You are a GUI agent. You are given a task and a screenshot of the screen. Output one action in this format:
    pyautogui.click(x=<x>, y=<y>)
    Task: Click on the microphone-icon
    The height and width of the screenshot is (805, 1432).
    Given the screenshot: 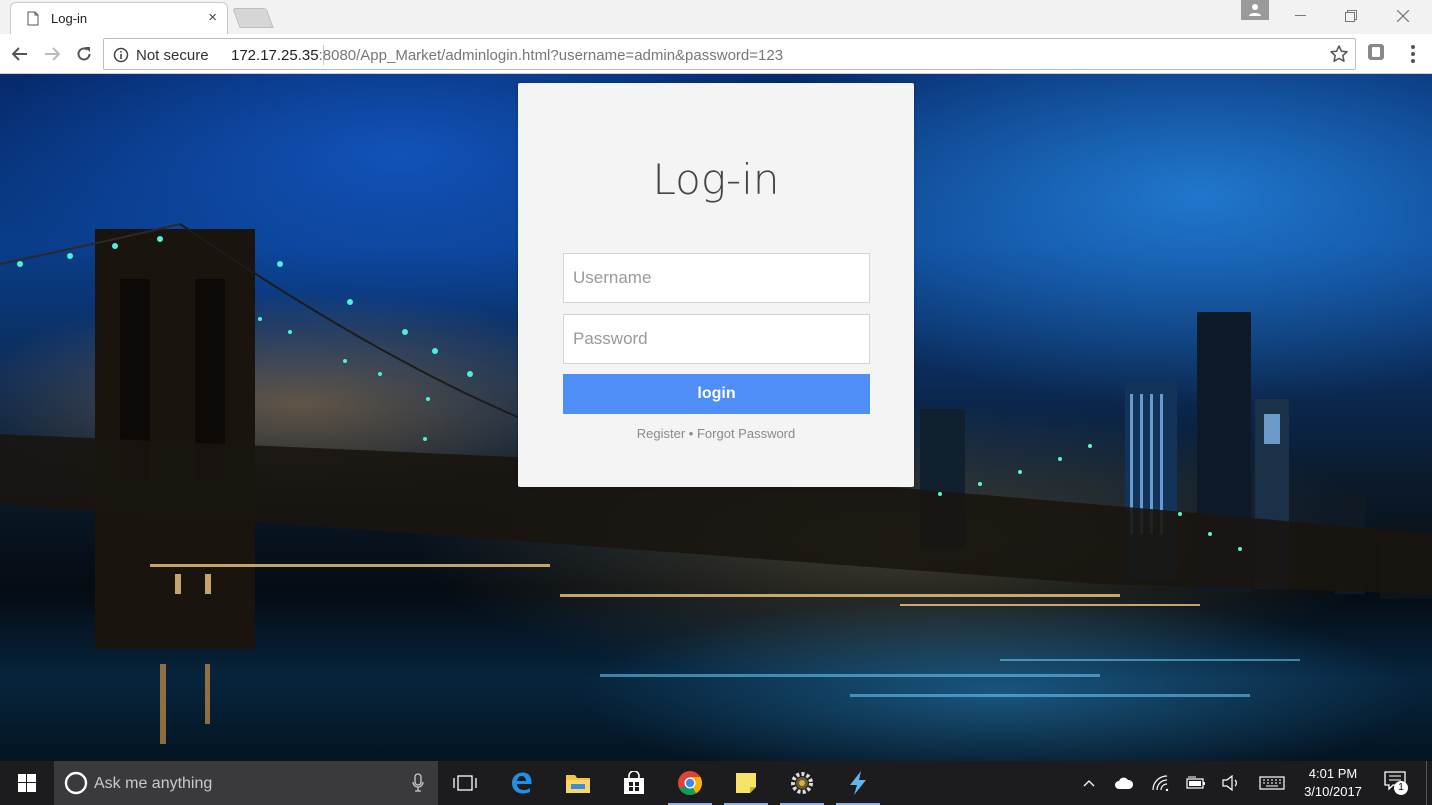 What is the action you would take?
    pyautogui.click(x=418, y=785)
    